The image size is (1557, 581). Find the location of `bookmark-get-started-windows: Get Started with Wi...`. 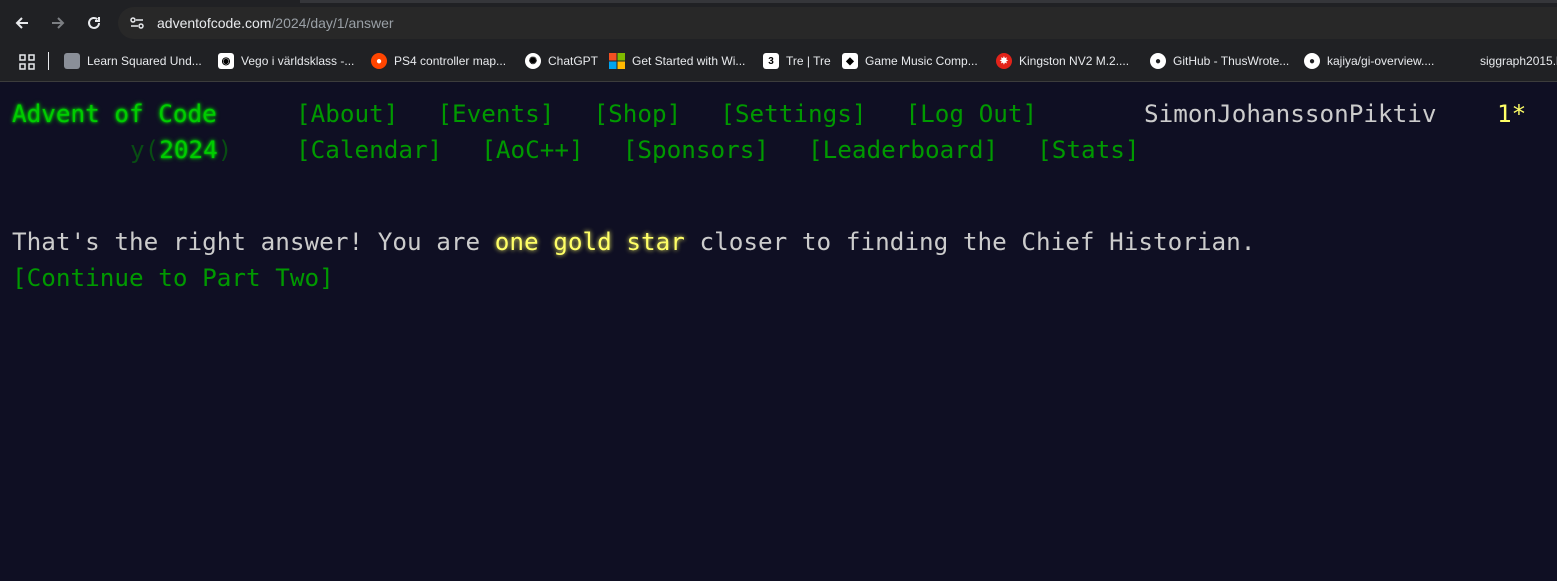

bookmark-get-started-windows: Get Started with Wi... is located at coordinates (677, 61).